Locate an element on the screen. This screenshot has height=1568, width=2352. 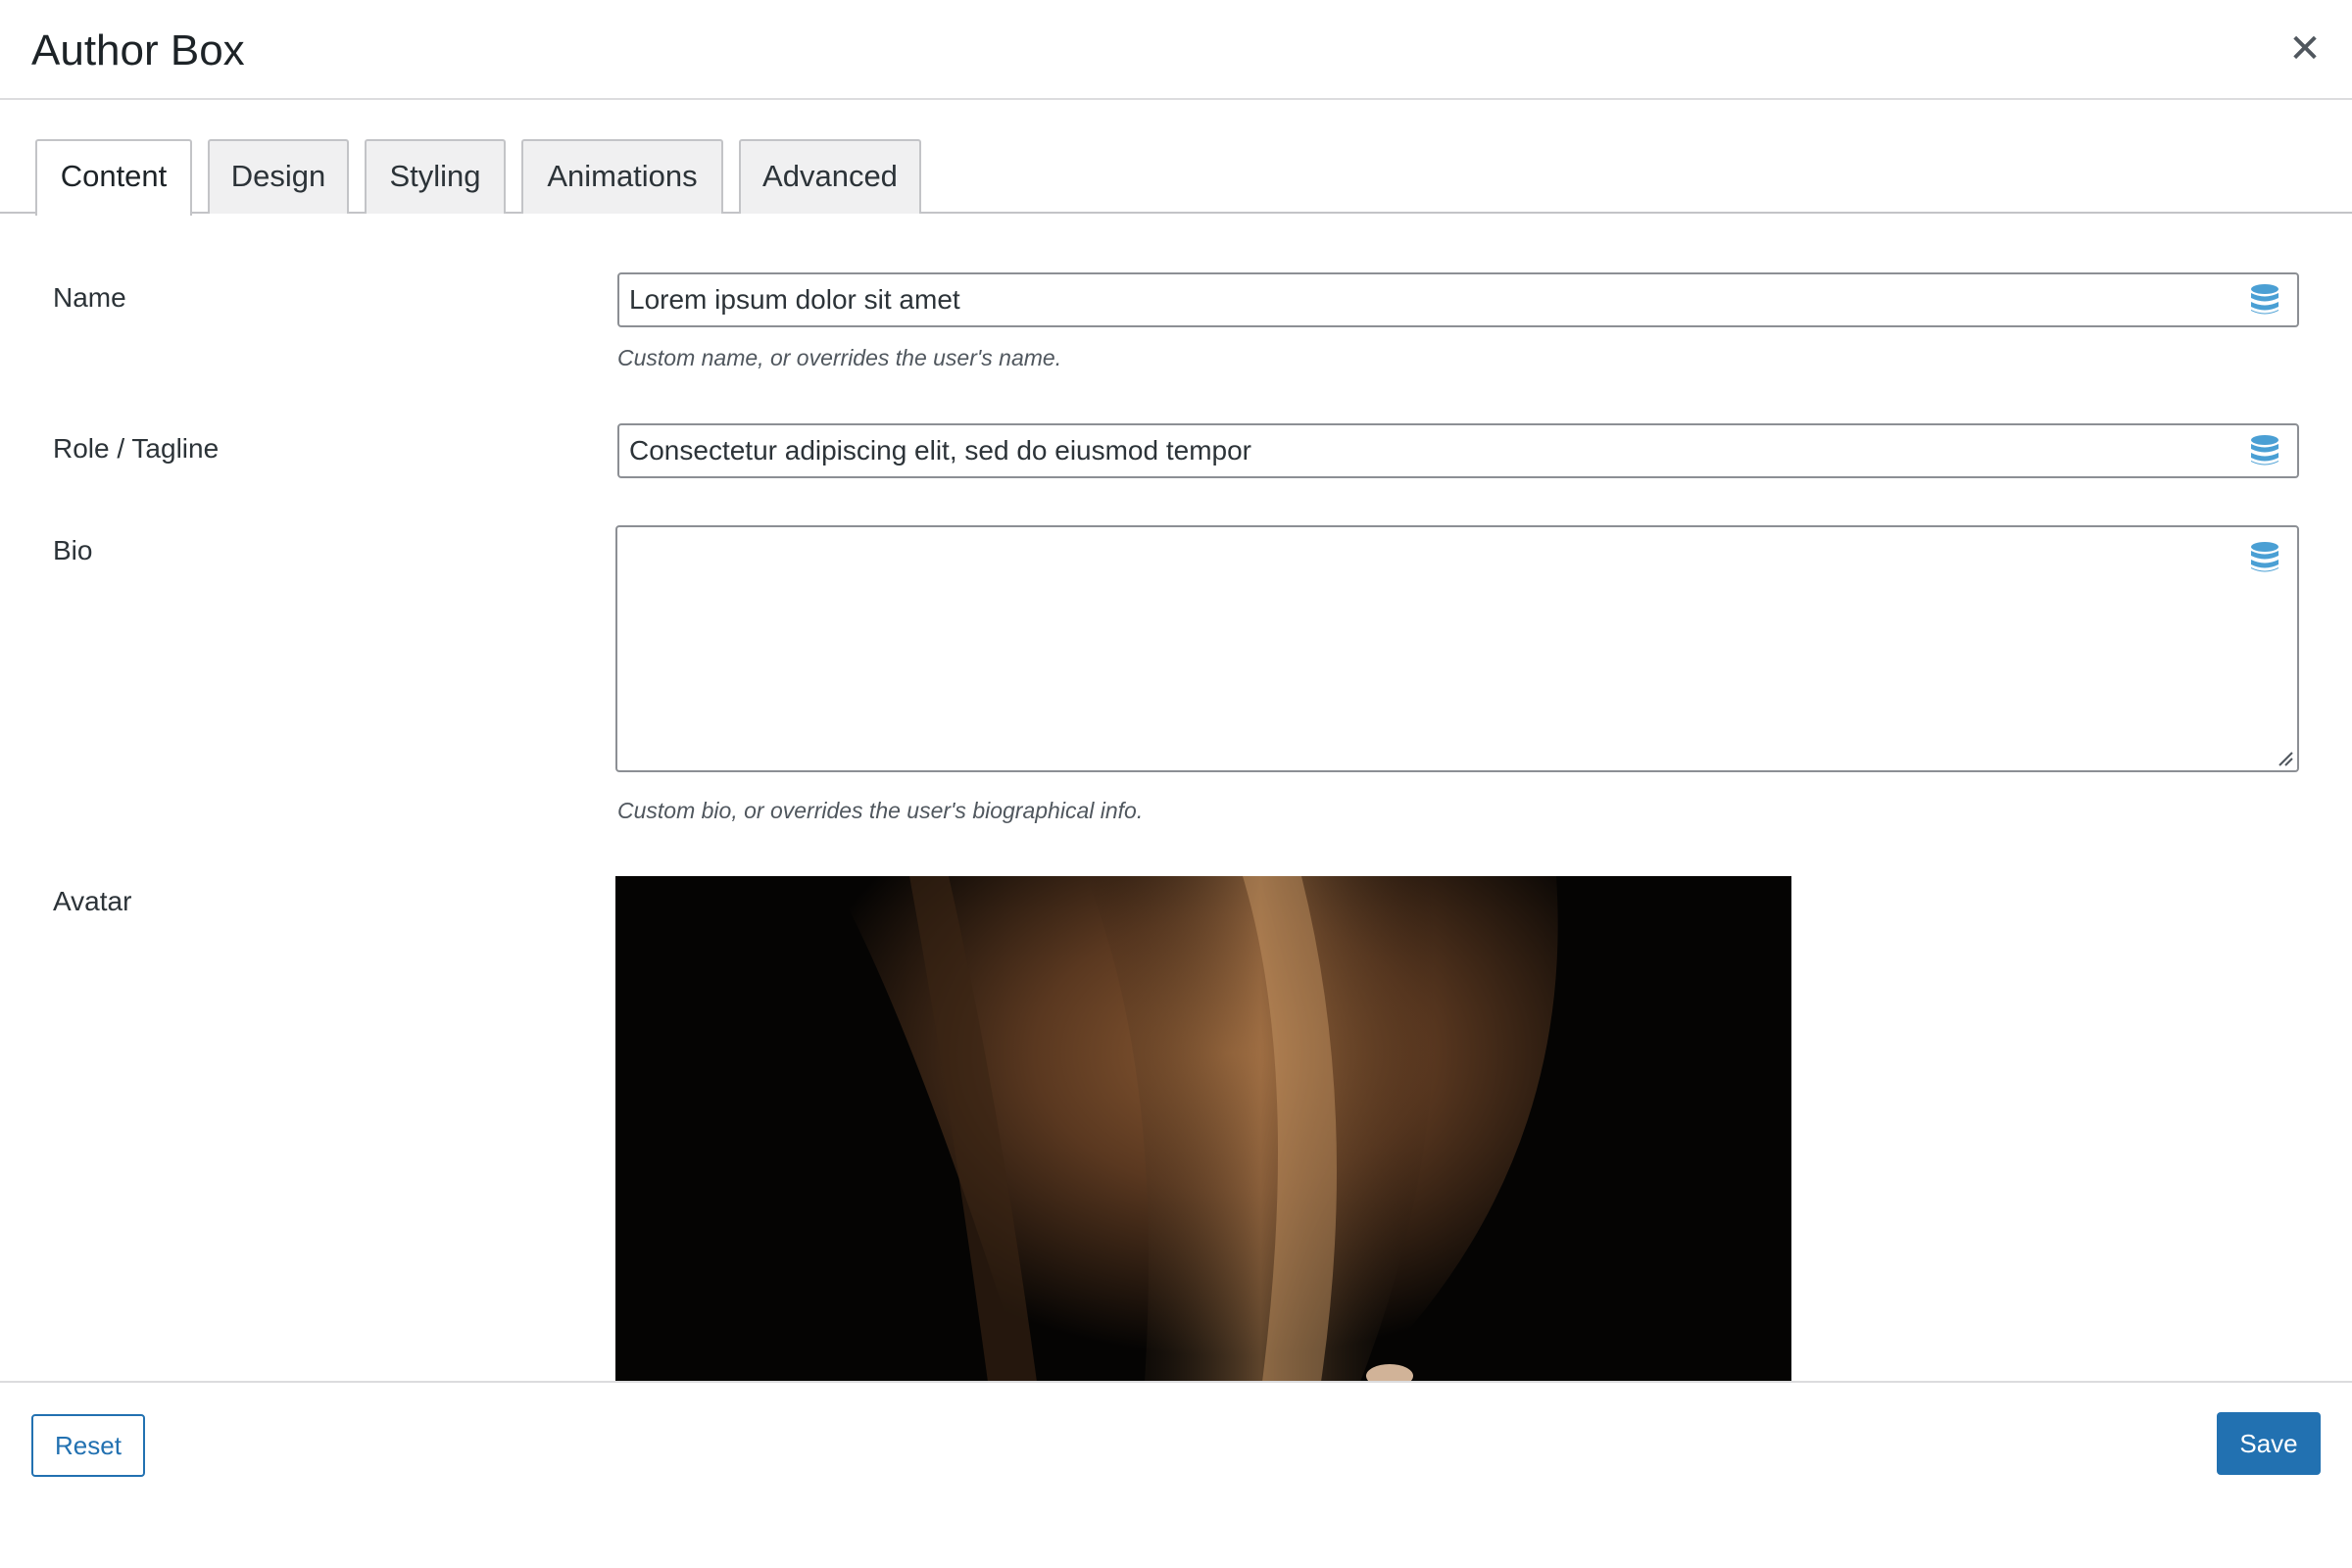
bio-textarea is located at coordinates (1457, 648).